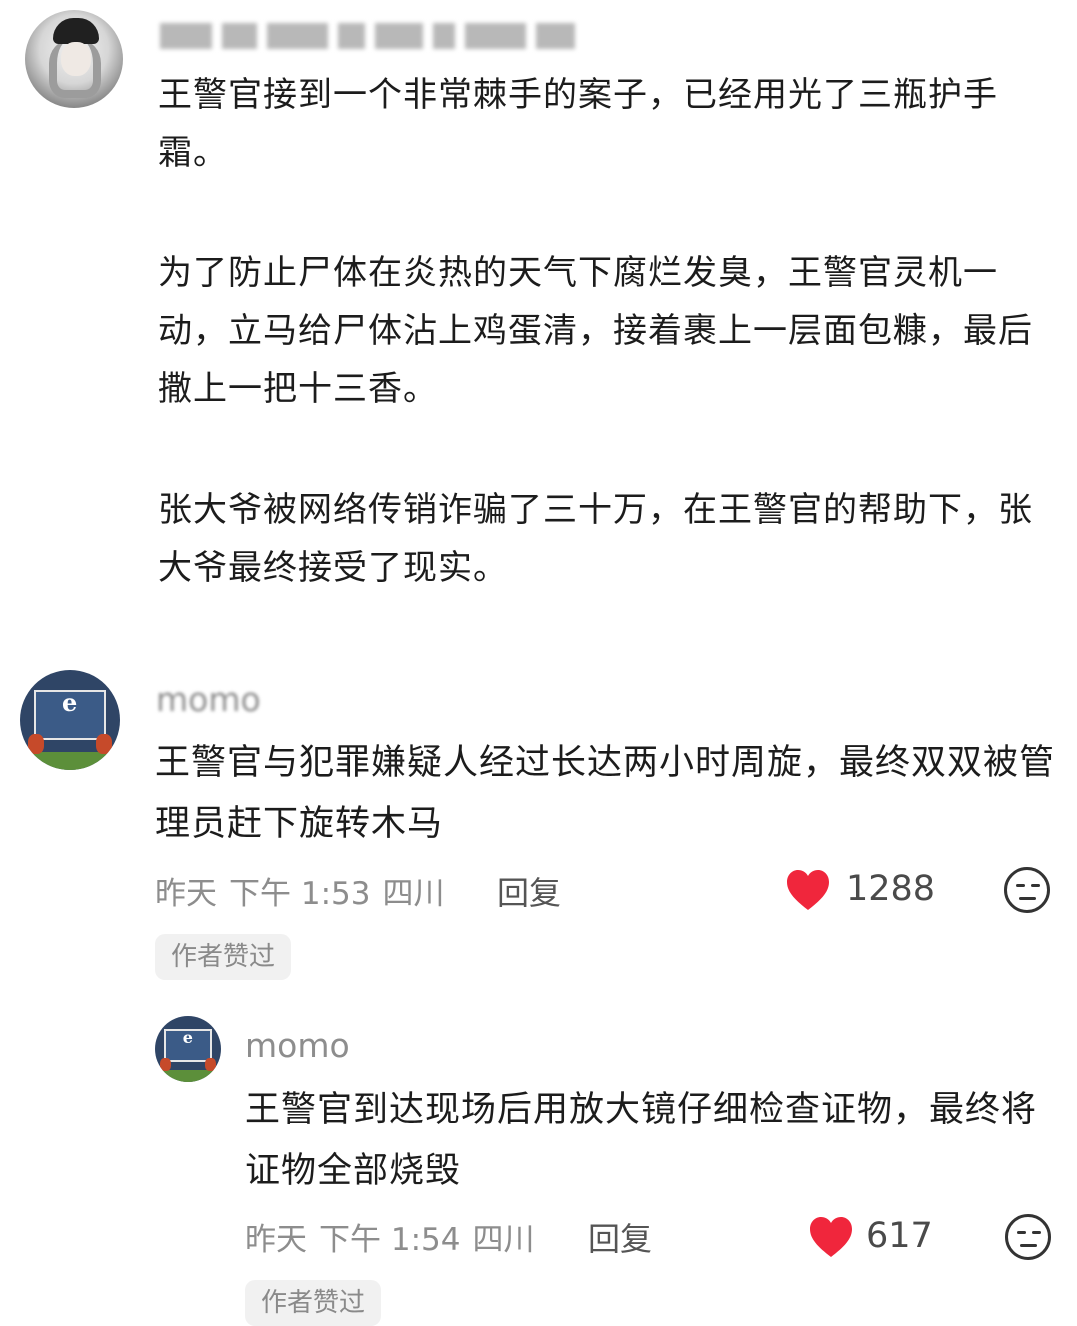  Describe the element at coordinates (578, 124) in the screenshot. I see `post-paragraph-1: 王警官接到一个非常棘手的案子，已经用光了三瓶护手霜。` at that location.